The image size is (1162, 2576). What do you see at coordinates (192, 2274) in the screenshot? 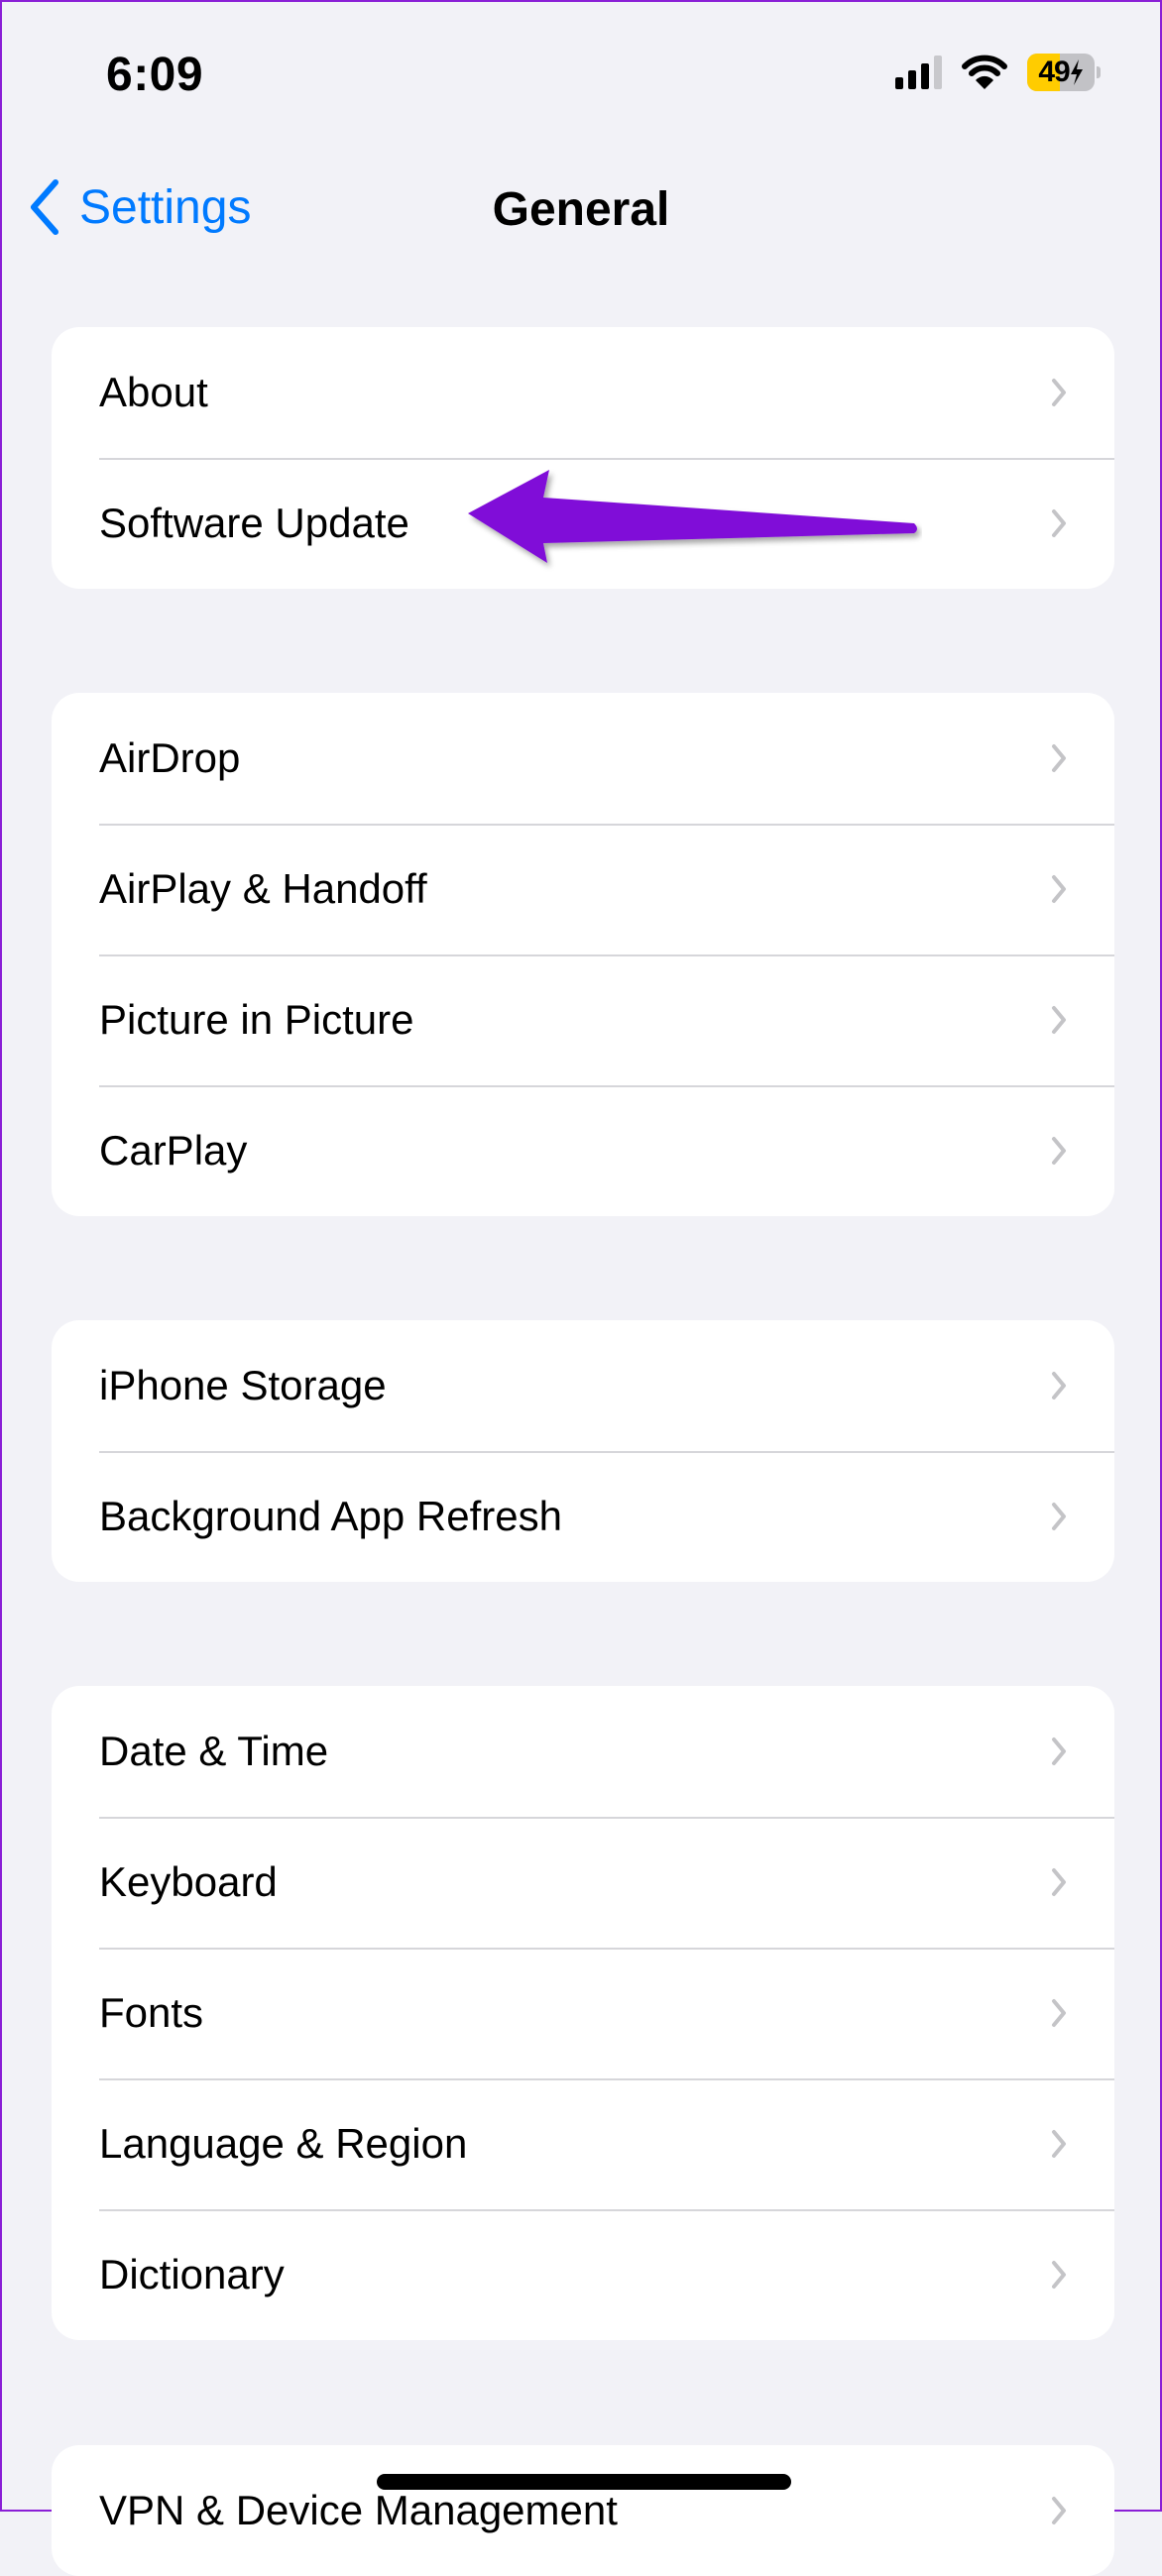
I see `row-label: Dictionary` at bounding box center [192, 2274].